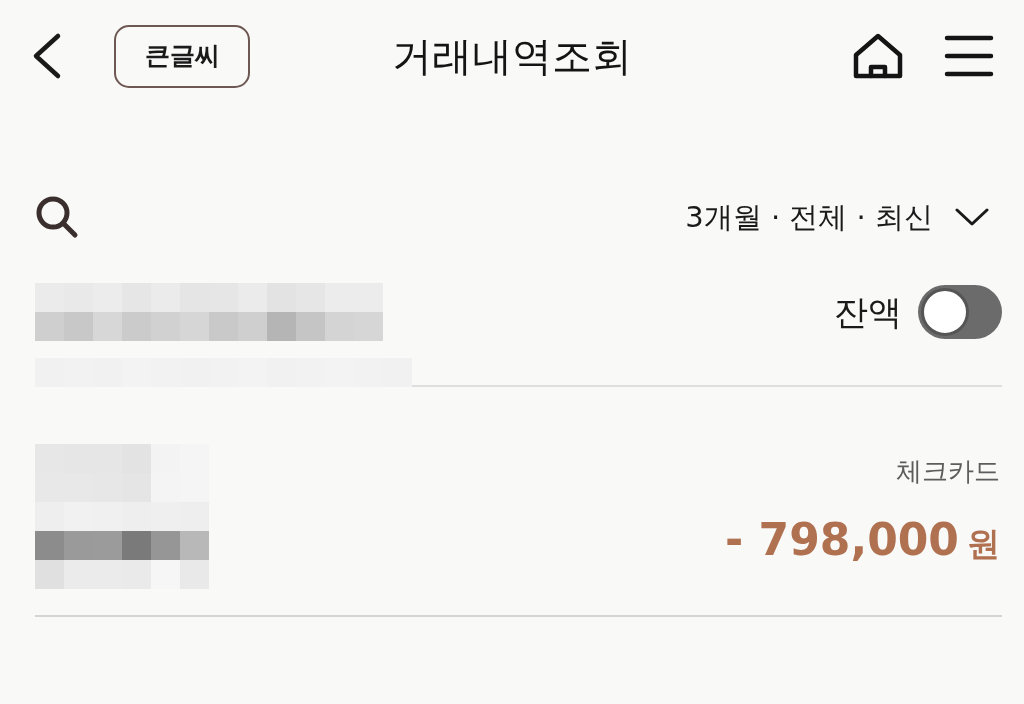 The width and height of the screenshot is (1024, 704). Describe the element at coordinates (868, 312) in the screenshot. I see `balance-label: 잔액` at that location.